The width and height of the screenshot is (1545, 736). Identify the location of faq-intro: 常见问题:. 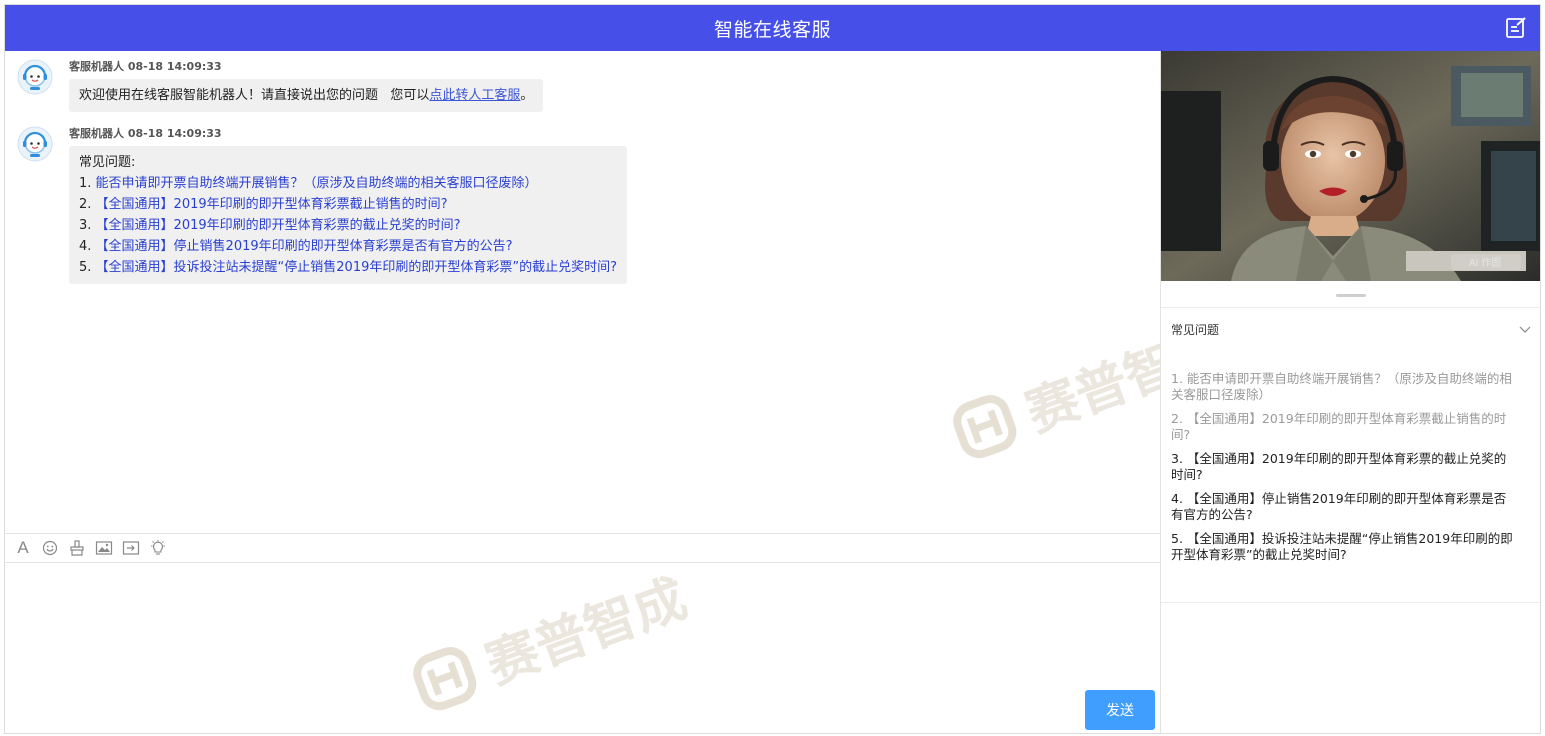
(107, 162).